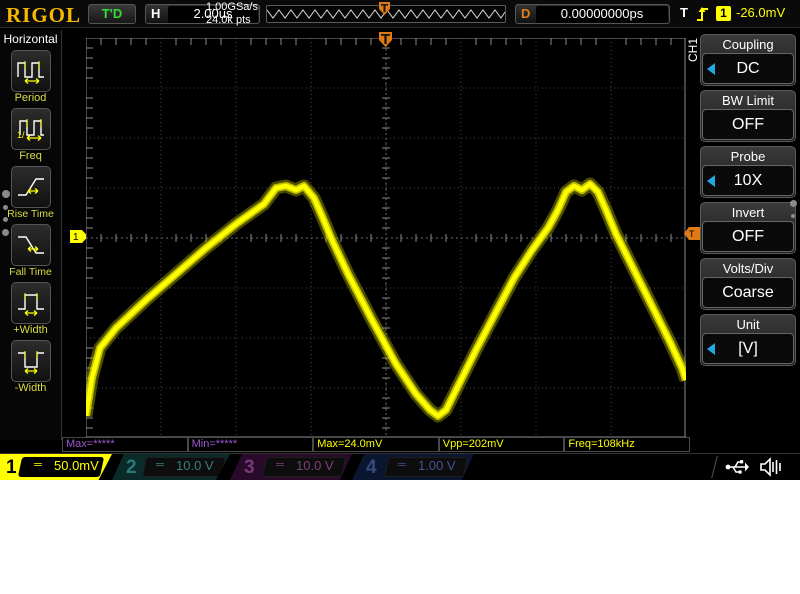 This screenshot has height=594, width=800. What do you see at coordinates (30, 71) in the screenshot?
I see `period-measure-icon` at bounding box center [30, 71].